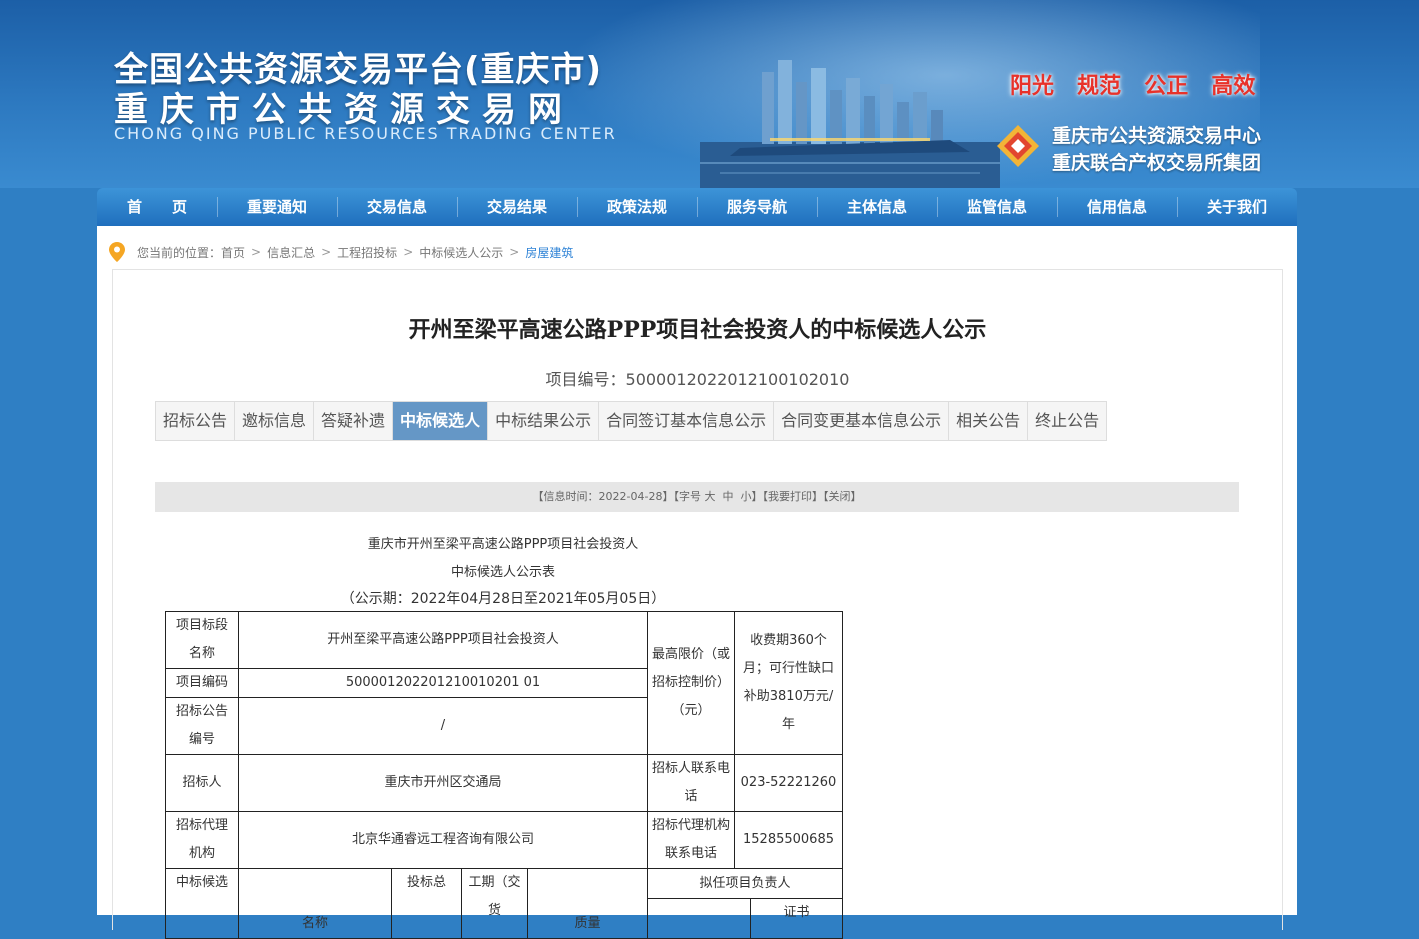 This screenshot has width=1419, height=939. What do you see at coordinates (997, 207) in the screenshot?
I see `nav-item-supervision: 监管信息` at bounding box center [997, 207].